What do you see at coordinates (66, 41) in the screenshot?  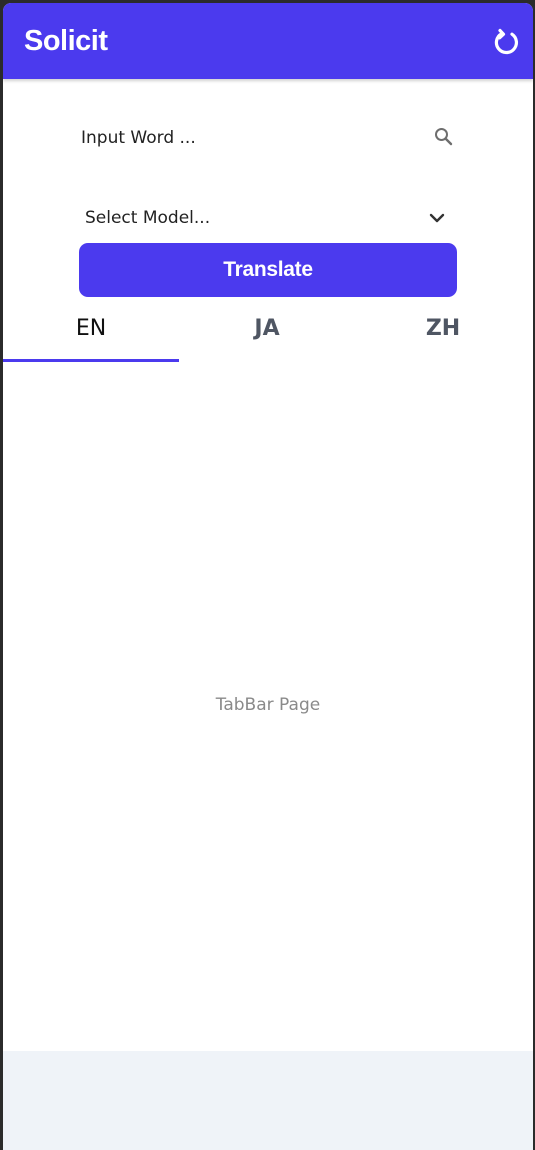 I see `app-title: Solicit` at bounding box center [66, 41].